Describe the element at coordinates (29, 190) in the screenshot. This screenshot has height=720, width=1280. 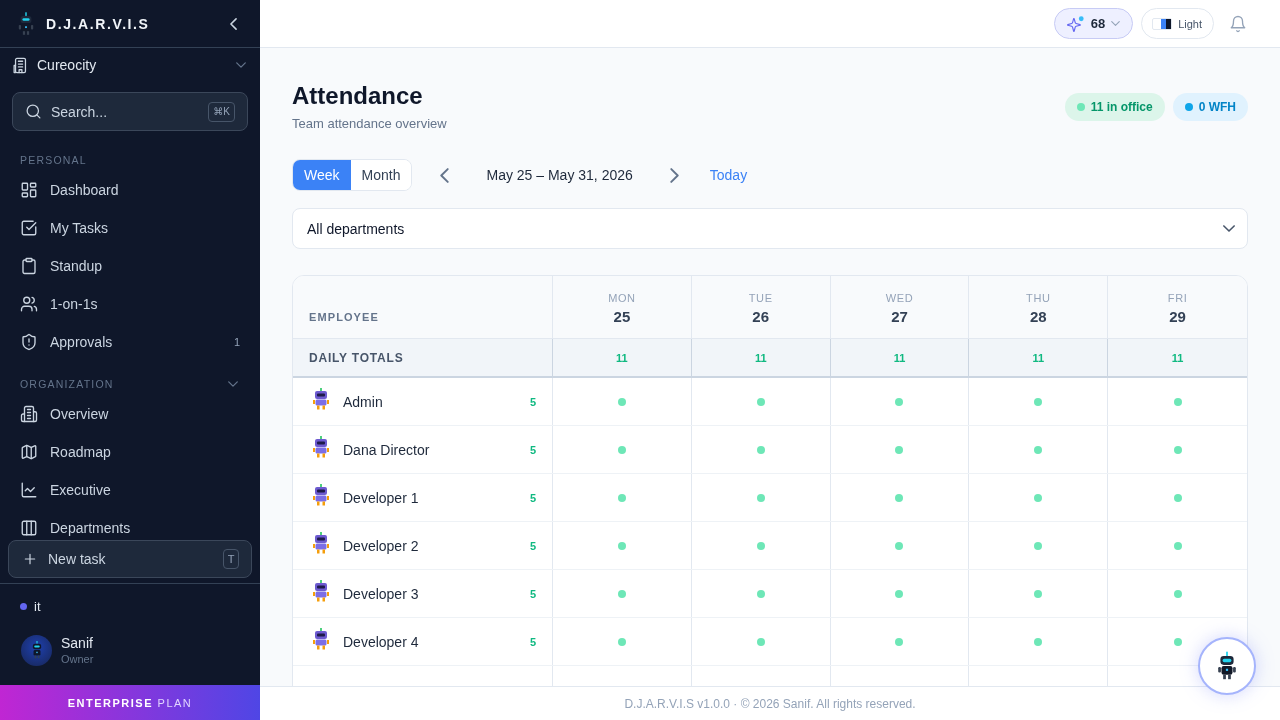
I see `grid-icon` at that location.